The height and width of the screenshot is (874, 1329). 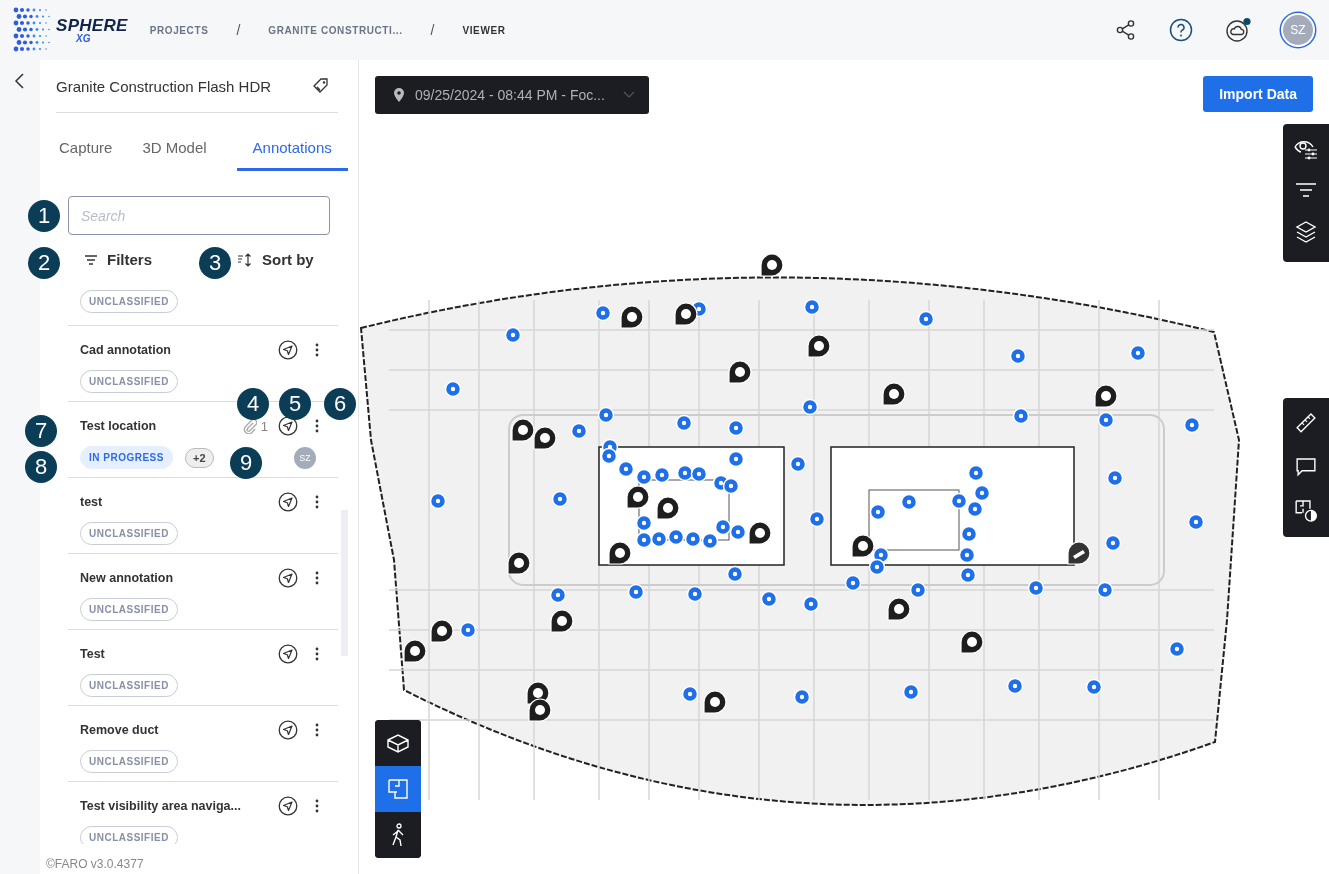 I want to click on tag-icon, so click(x=321, y=86).